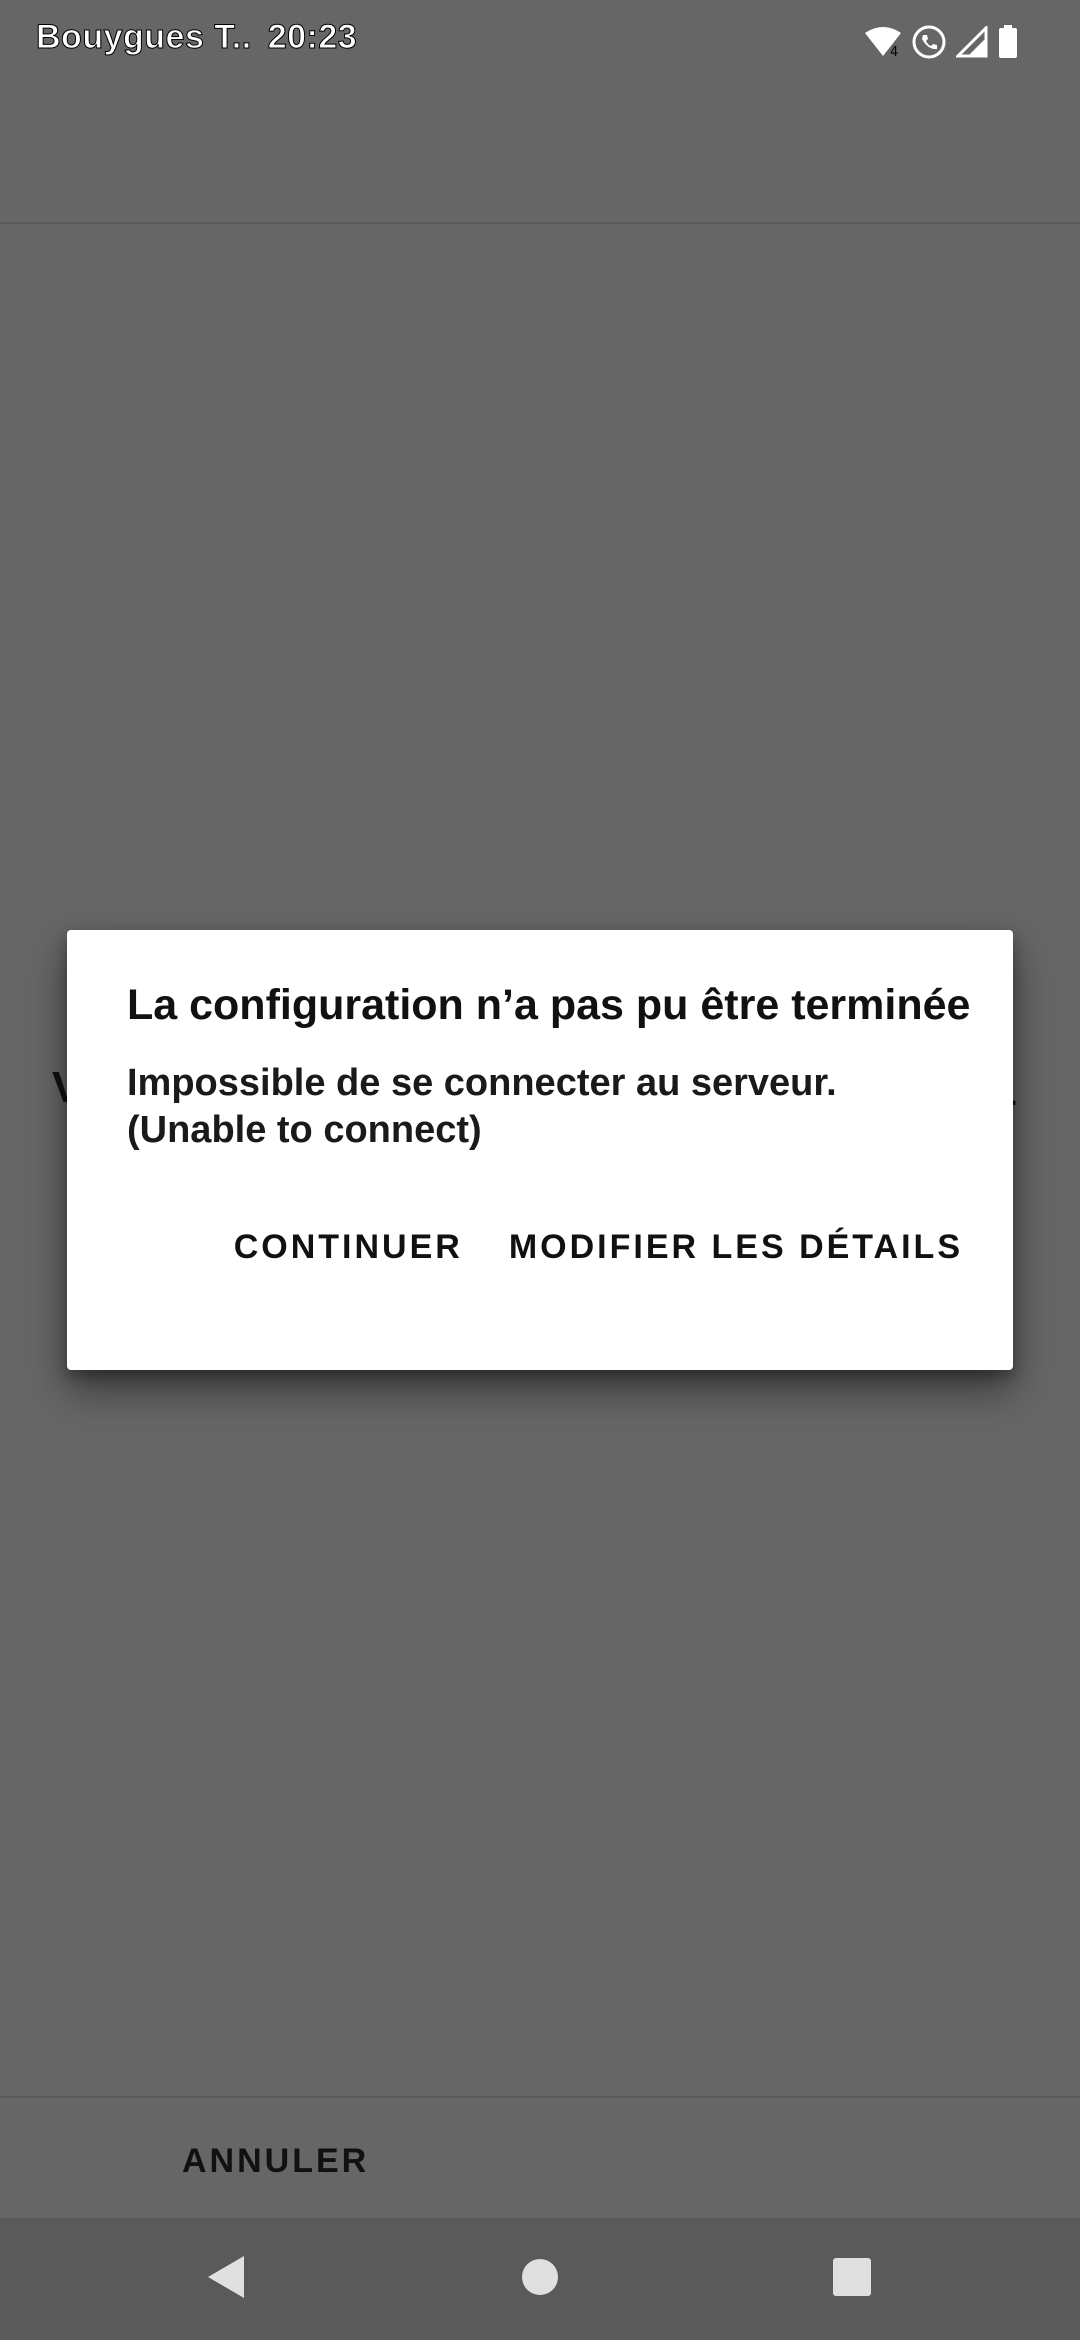 The width and height of the screenshot is (1080, 2340). I want to click on back-icon, so click(226, 2279).